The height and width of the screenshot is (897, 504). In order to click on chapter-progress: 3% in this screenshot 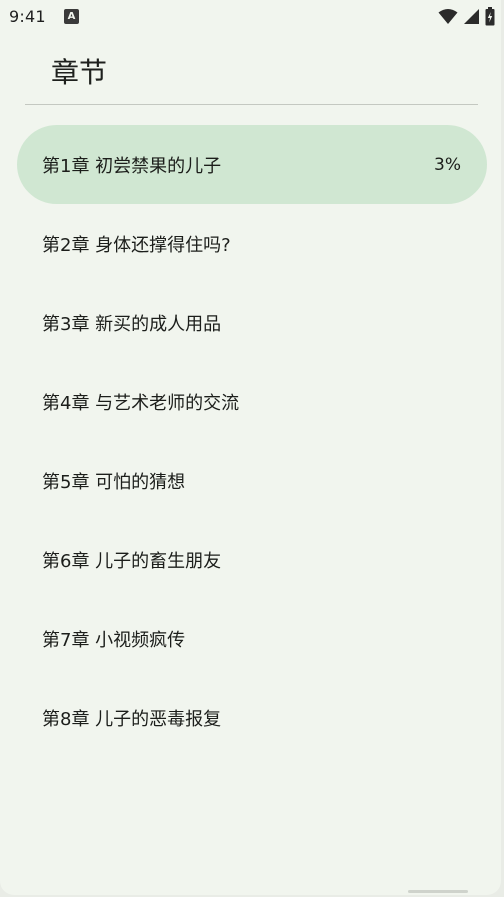, I will do `click(447, 164)`.